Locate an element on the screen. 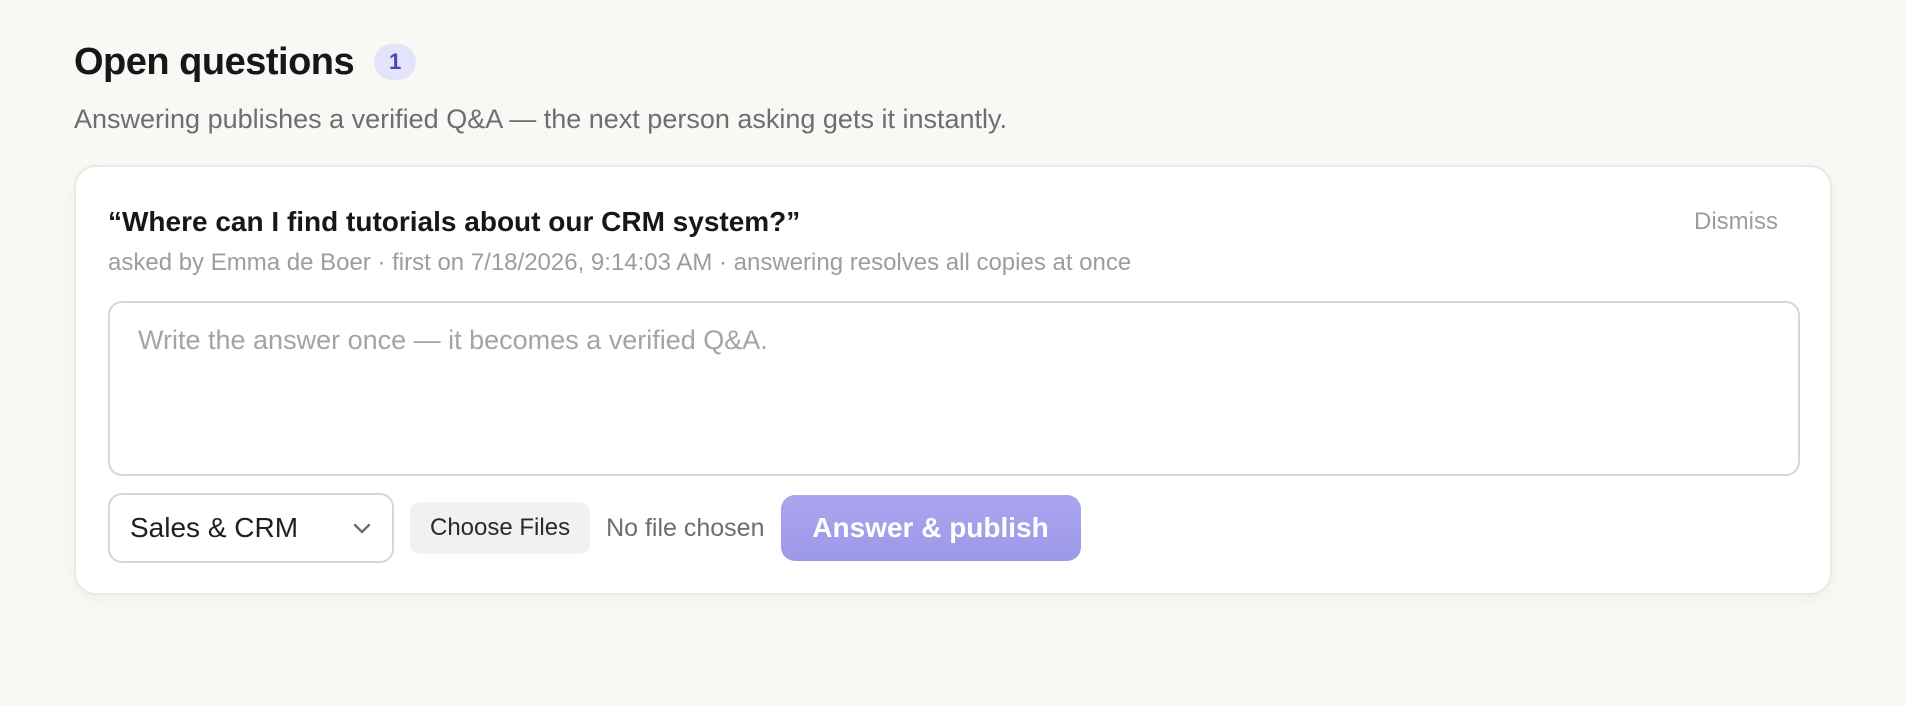 This screenshot has height=705, width=1906. dismiss-button: Dismiss is located at coordinates (1736, 222).